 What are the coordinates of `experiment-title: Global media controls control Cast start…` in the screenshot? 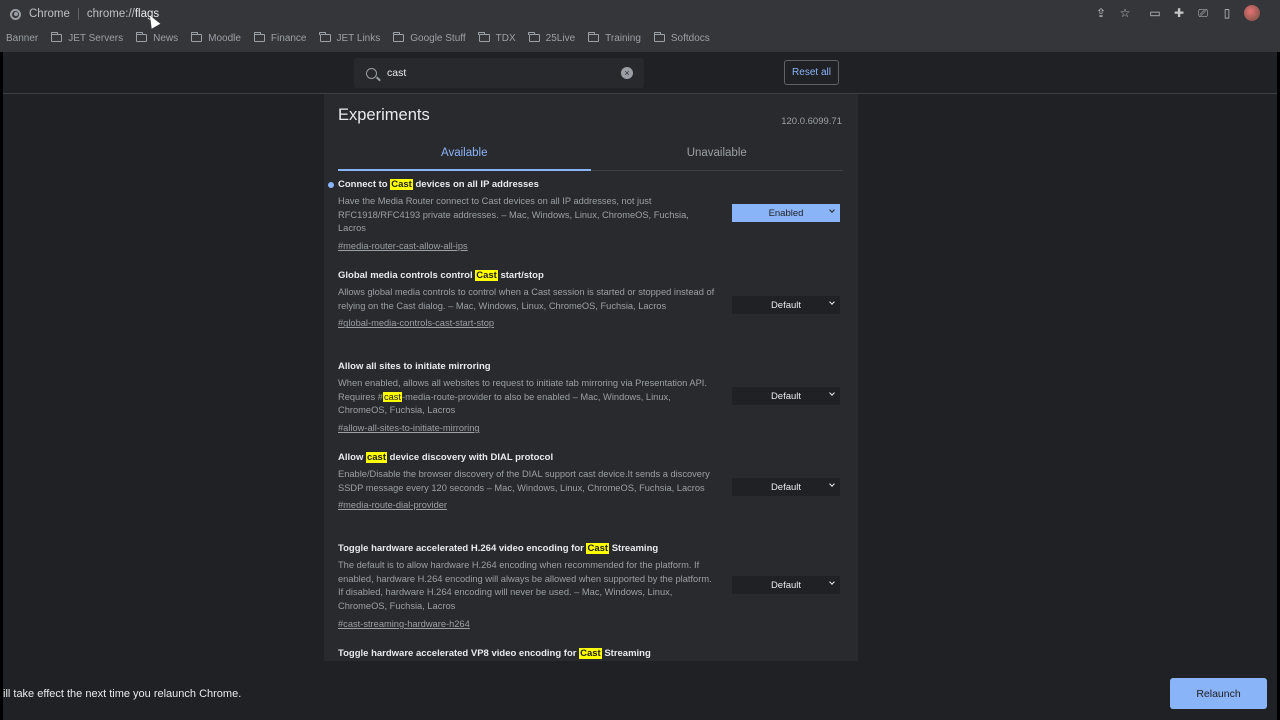 It's located at (441, 275).